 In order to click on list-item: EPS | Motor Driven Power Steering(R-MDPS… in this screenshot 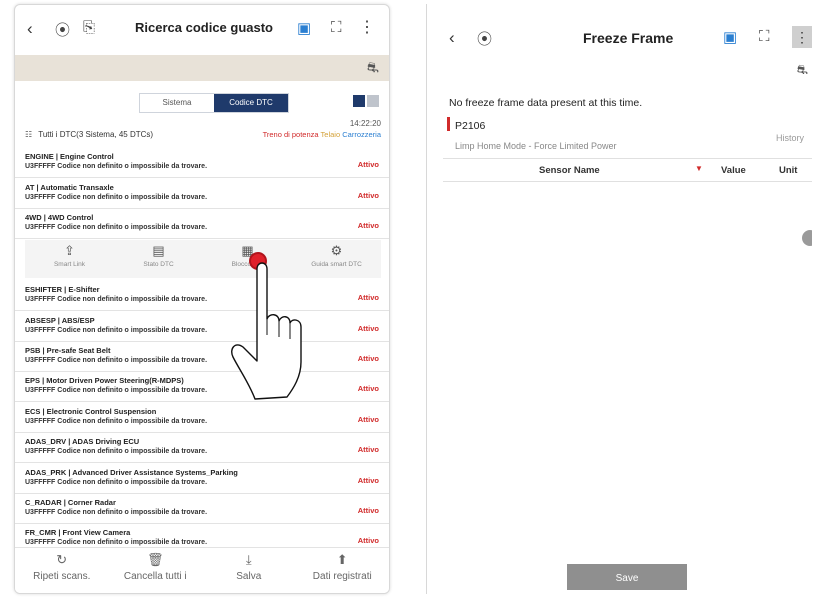, I will do `click(202, 387)`.